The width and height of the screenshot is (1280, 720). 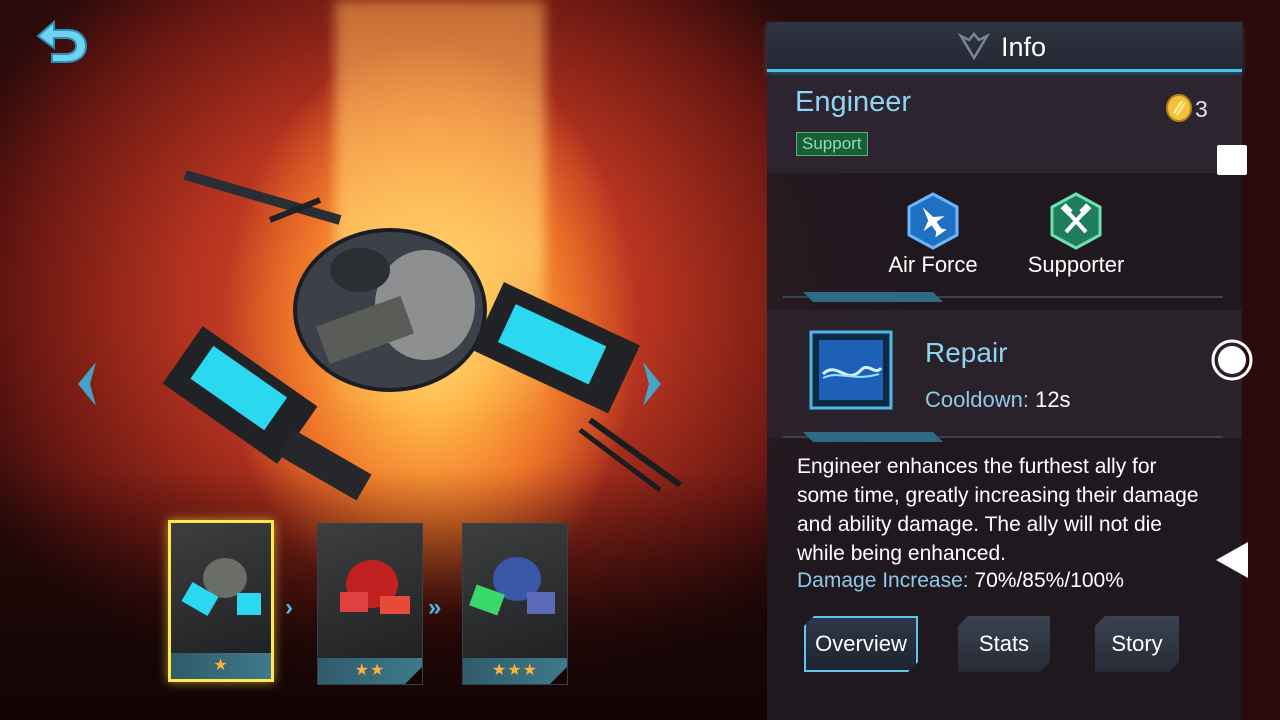 What do you see at coordinates (851, 370) in the screenshot?
I see `repair-skill-icon` at bounding box center [851, 370].